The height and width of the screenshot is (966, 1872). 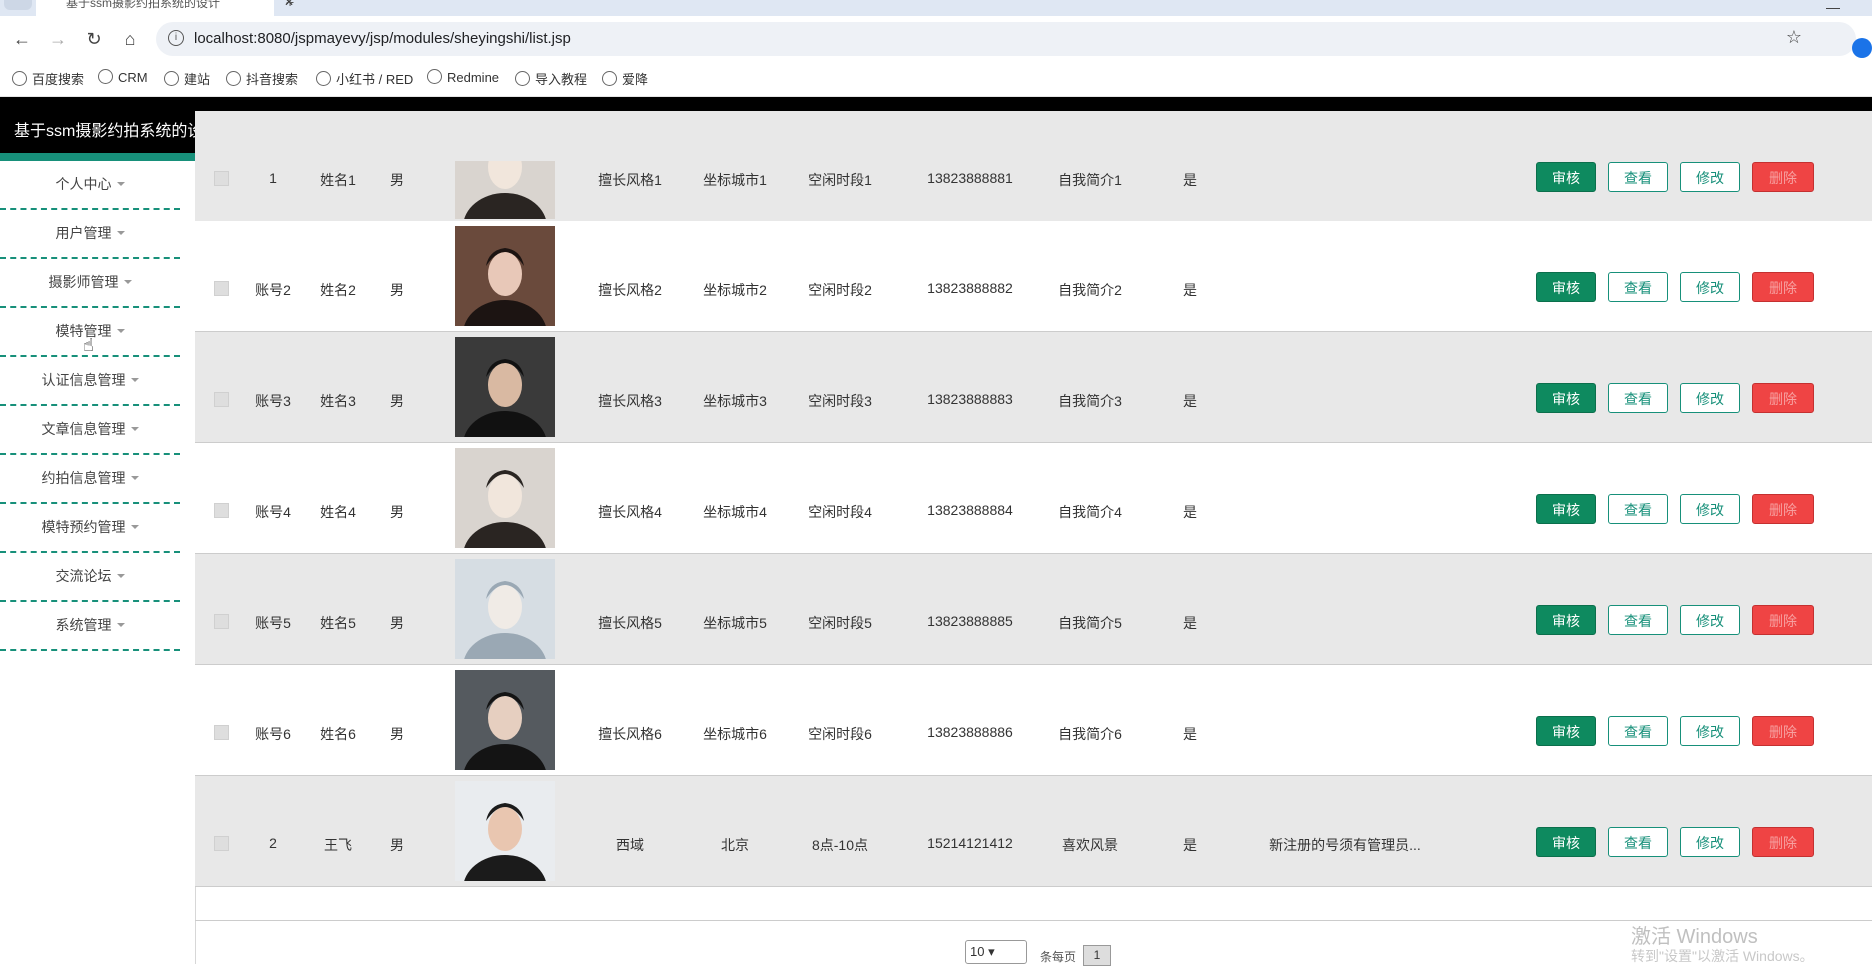 I want to click on pointer-cursor-icon: ☝, so click(x=88, y=345).